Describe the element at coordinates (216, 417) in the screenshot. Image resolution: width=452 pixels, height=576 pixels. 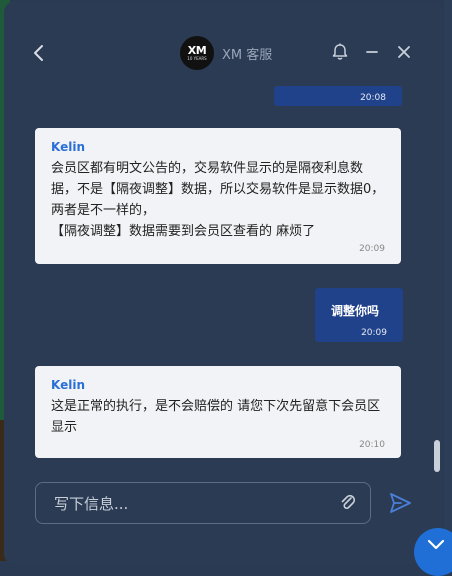
I see `message-text: 这是正常的执行，是不会赔偿的 请您下次先留意下会员区显示` at that location.